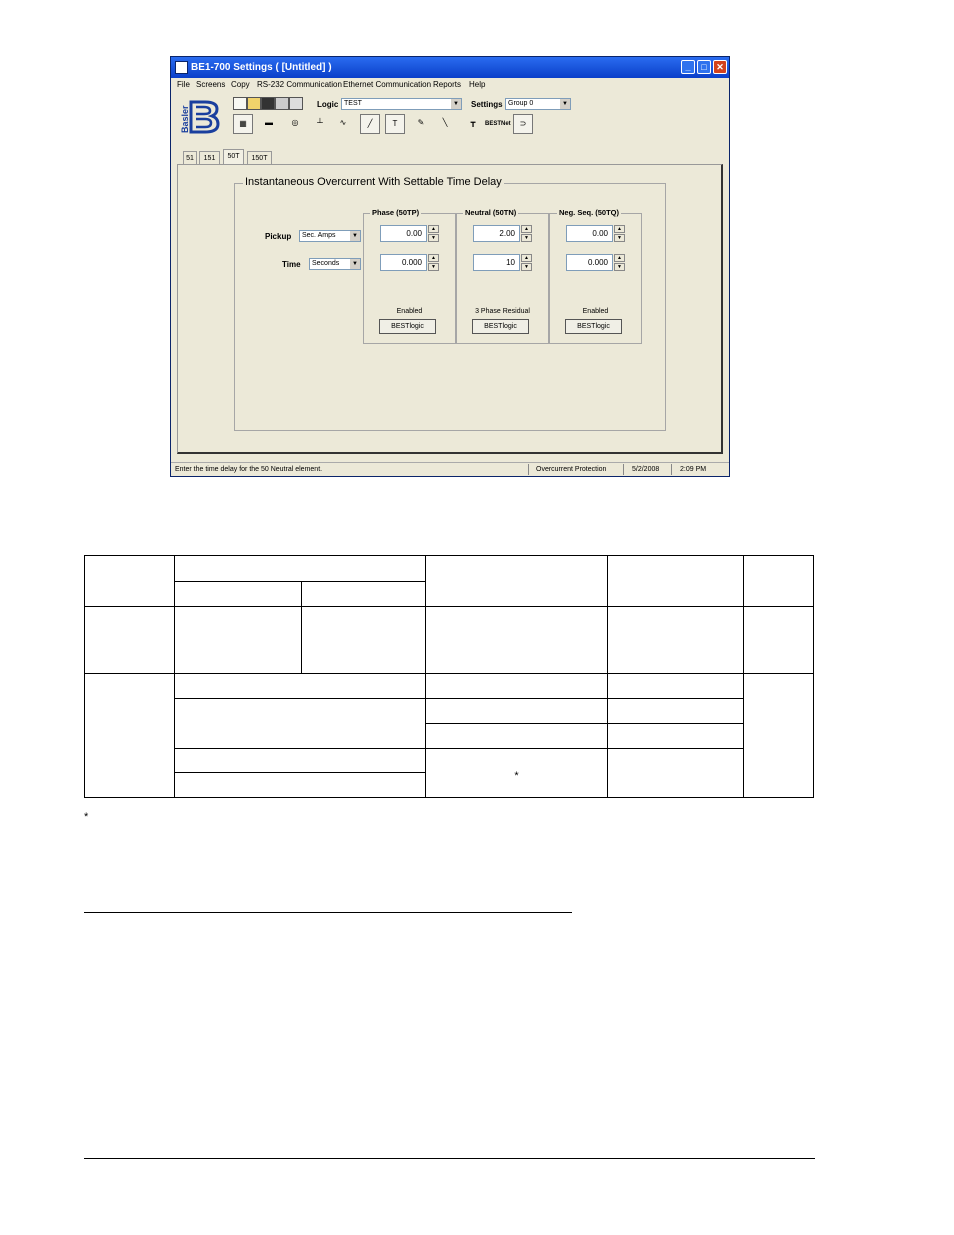  Describe the element at coordinates (447, 84) in the screenshot. I see `menu-reports: Reports` at that location.